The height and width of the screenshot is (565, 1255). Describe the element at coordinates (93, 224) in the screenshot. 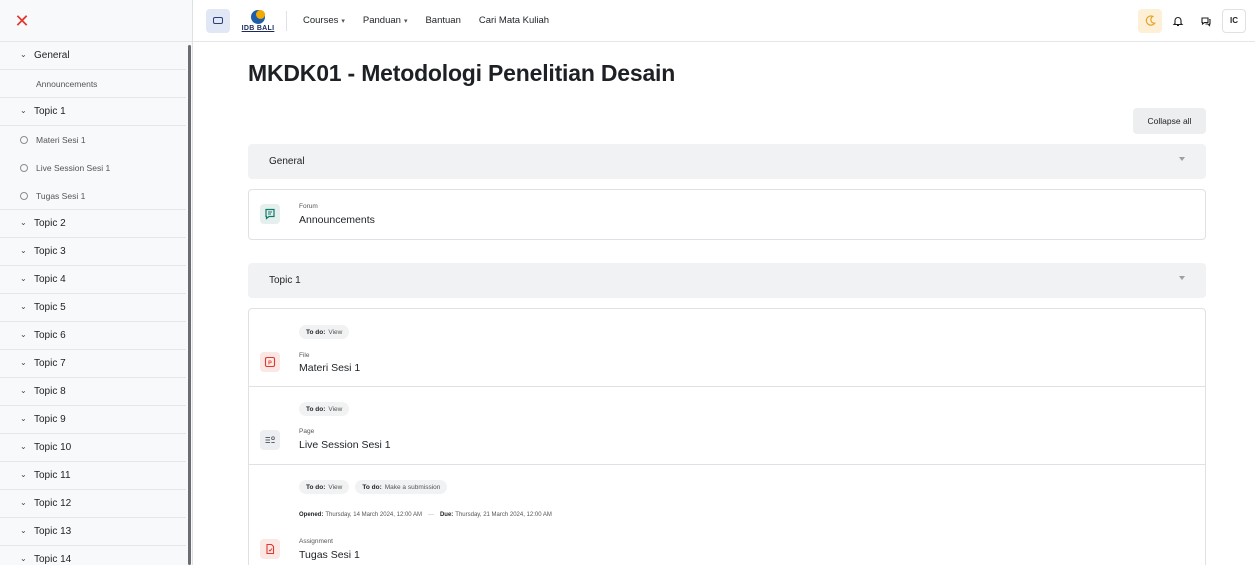

I see `index-section-topic-2: ⌄ Topic 2` at that location.